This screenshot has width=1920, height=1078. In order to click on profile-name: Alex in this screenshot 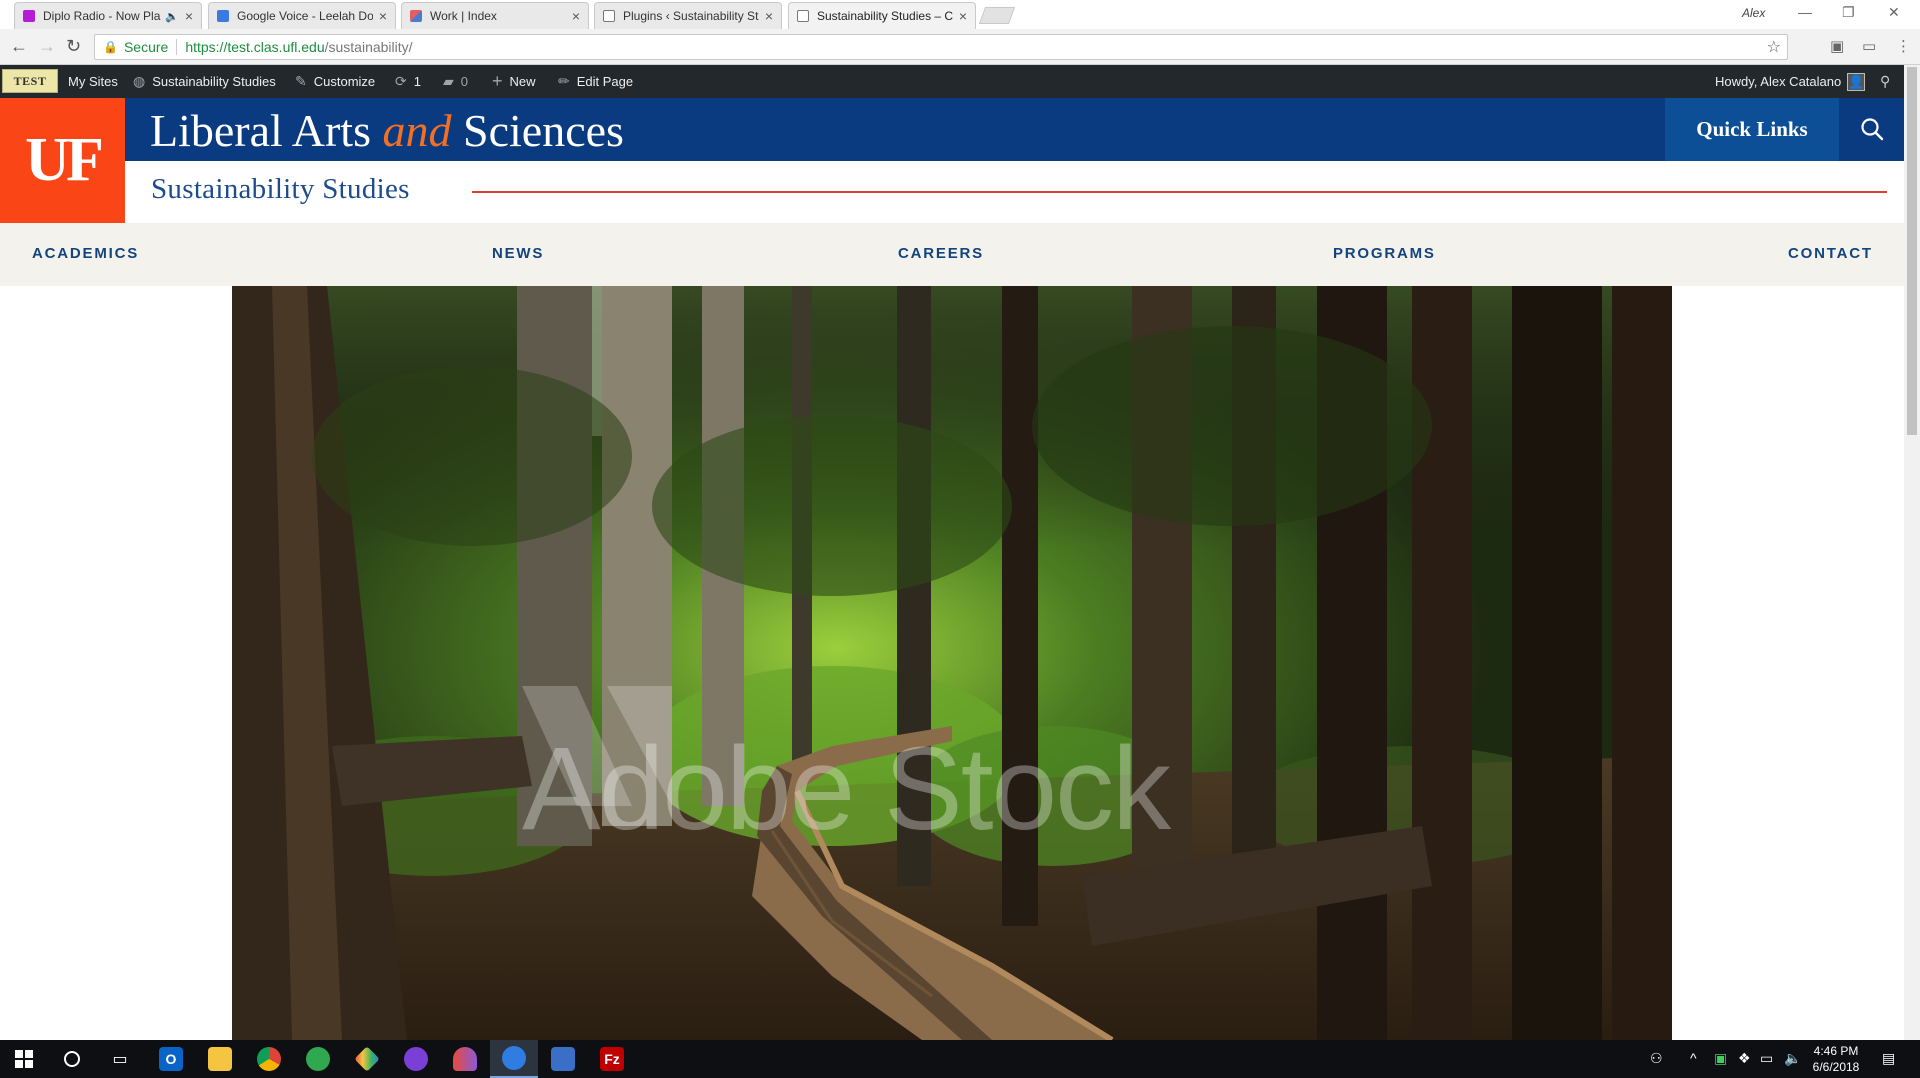, I will do `click(1753, 13)`.